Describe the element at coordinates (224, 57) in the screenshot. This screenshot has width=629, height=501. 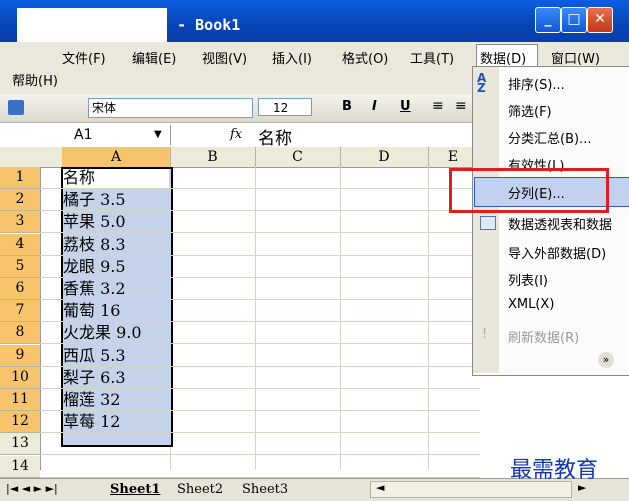
I see `menu-view: 视图(V)` at that location.